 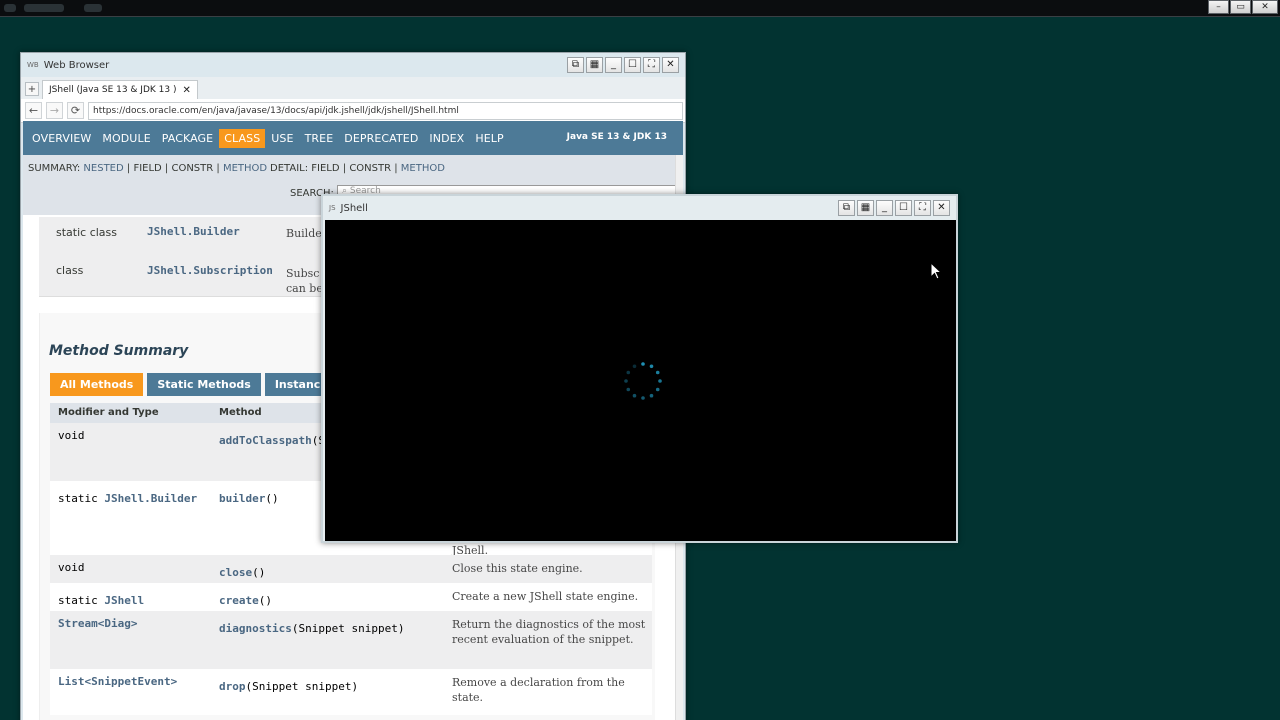 What do you see at coordinates (446, 138) in the screenshot?
I see `nav-index: INDEX` at bounding box center [446, 138].